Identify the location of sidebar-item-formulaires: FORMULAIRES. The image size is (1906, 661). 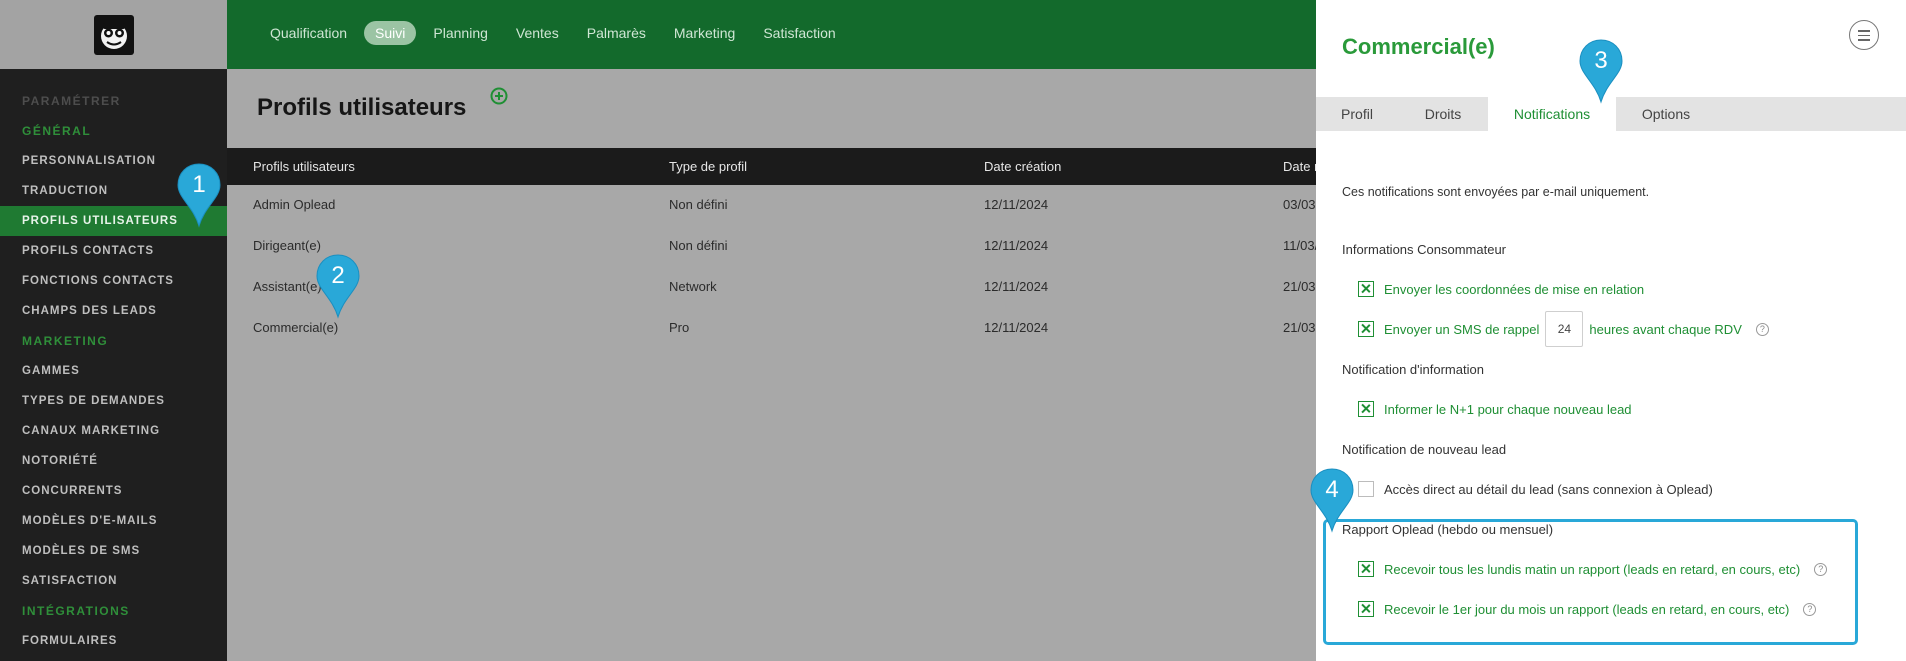
(113, 641).